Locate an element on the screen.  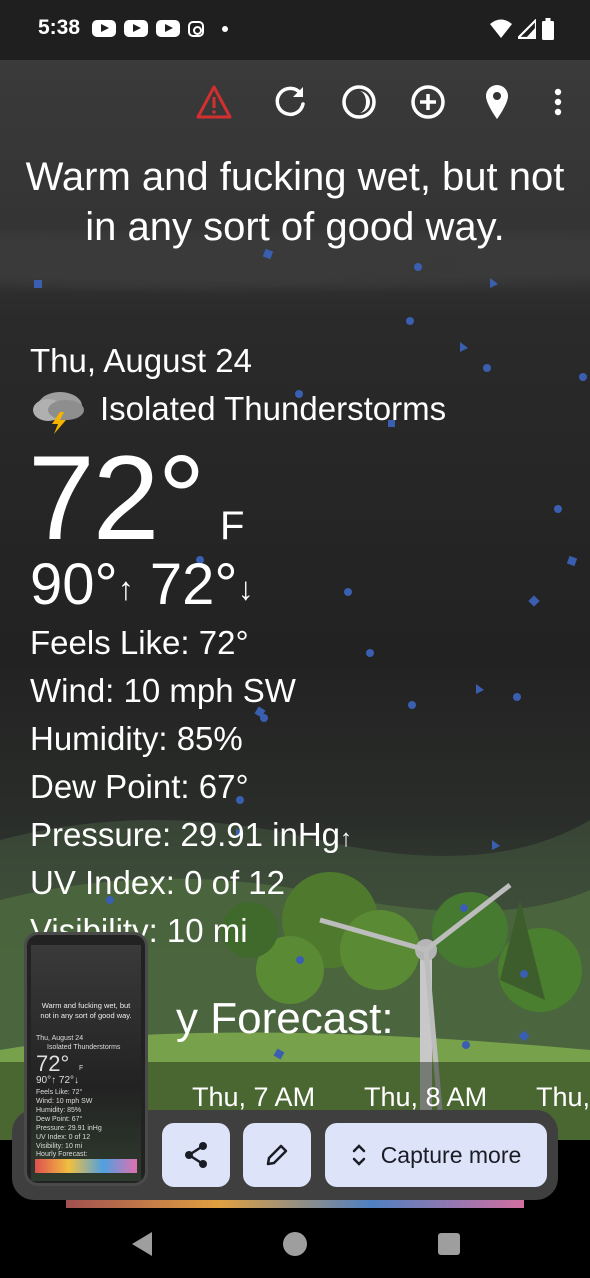
thumbnail-hilo: 90°↑ 72°↓ is located at coordinates (58, 1080).